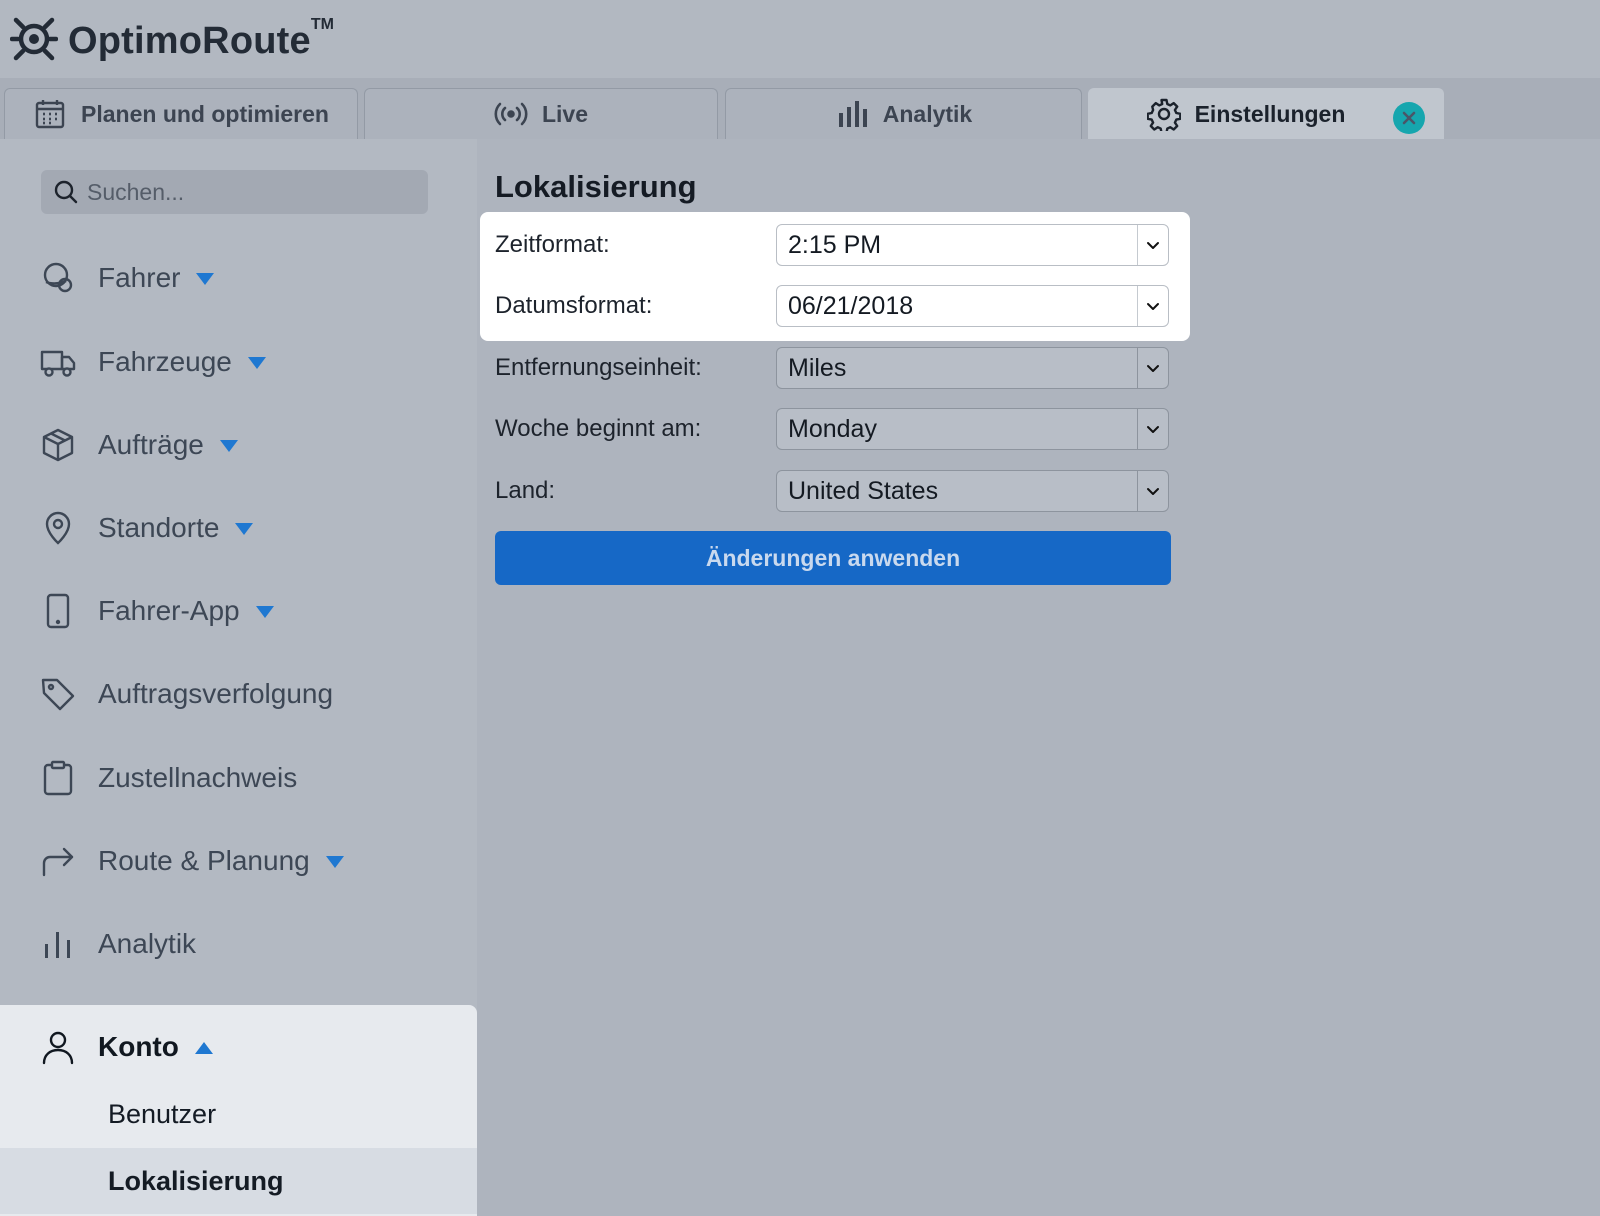 The image size is (1600, 1216). Describe the element at coordinates (832, 428) in the screenshot. I see `select-value: Monday` at that location.